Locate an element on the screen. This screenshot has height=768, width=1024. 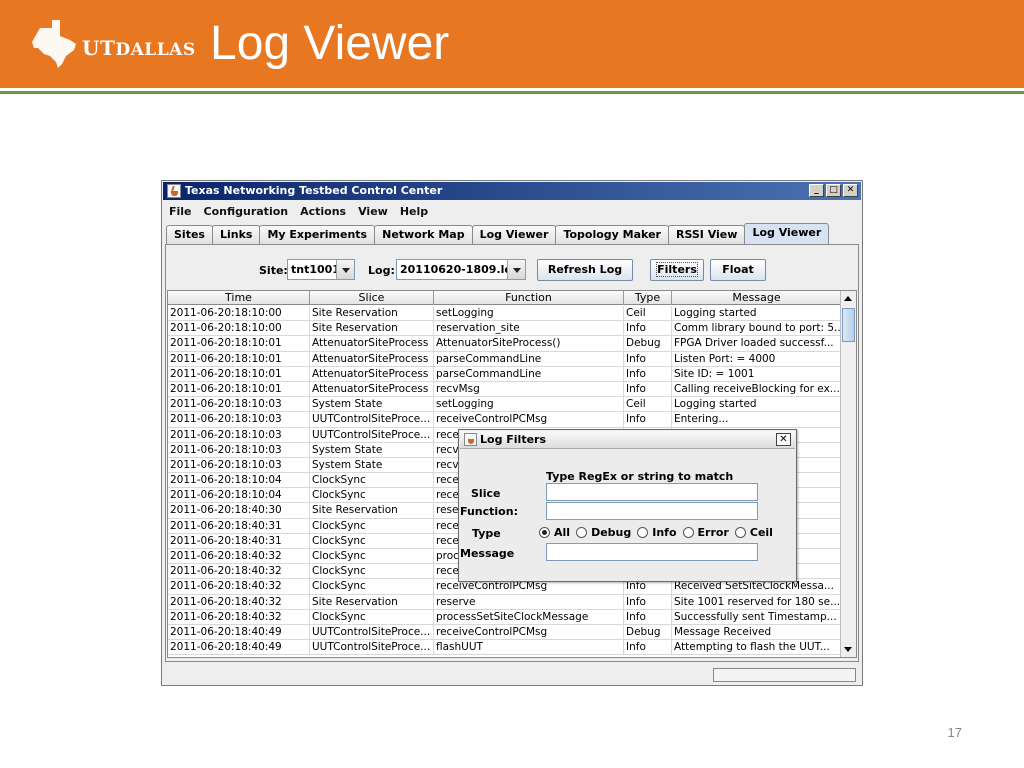
maximize-button: □ is located at coordinates (833, 190).